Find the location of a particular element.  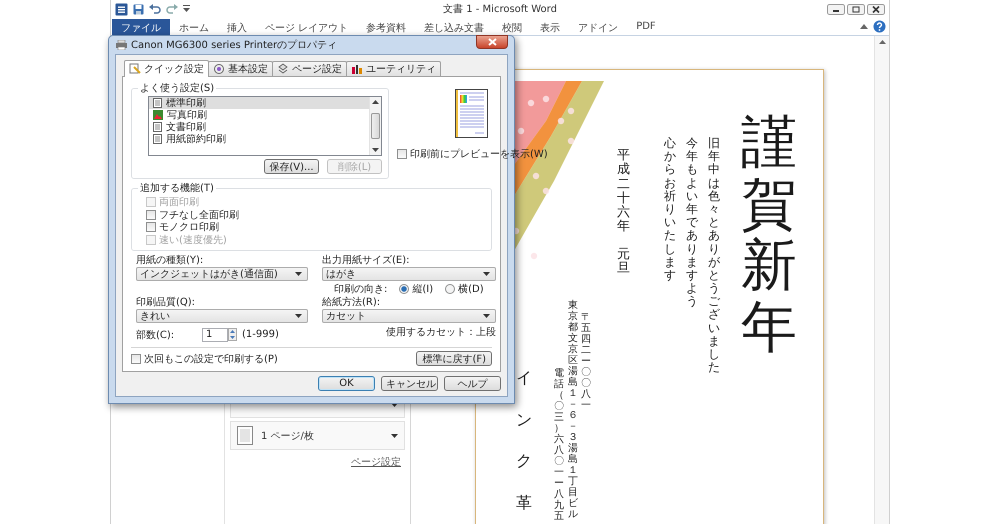

restore-defaults-button: 標準に戻す(F) is located at coordinates (454, 358).